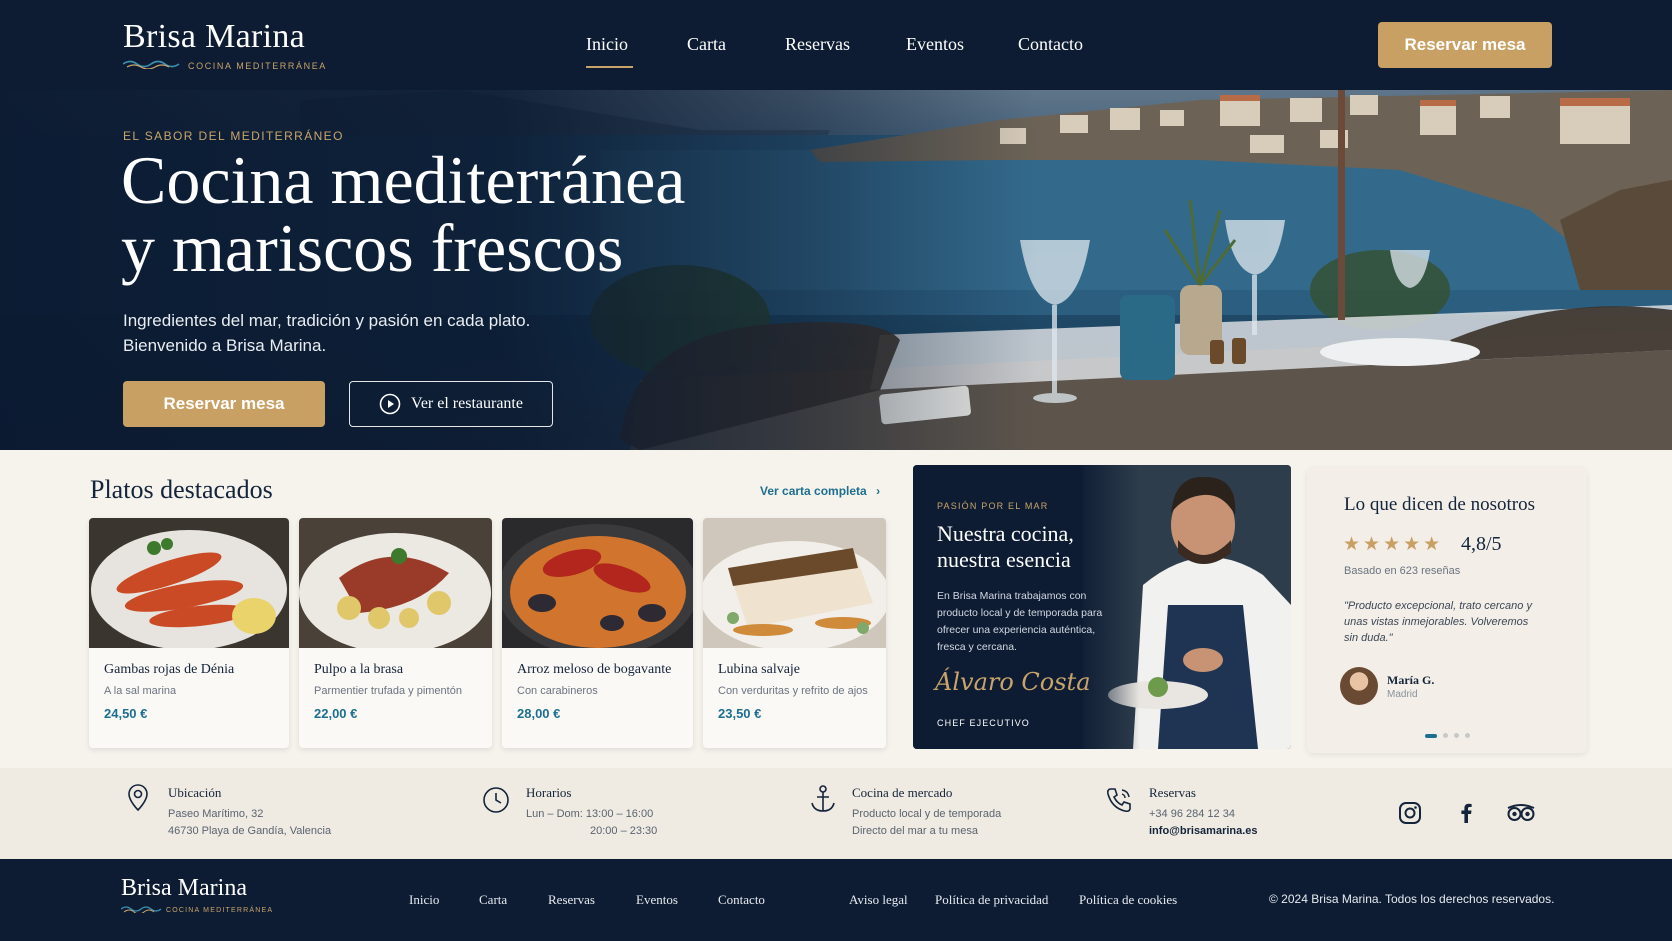 The height and width of the screenshot is (941, 1672). Describe the element at coordinates (741, 900) in the screenshot. I see `footer-nav-contacto: Contacto` at that location.